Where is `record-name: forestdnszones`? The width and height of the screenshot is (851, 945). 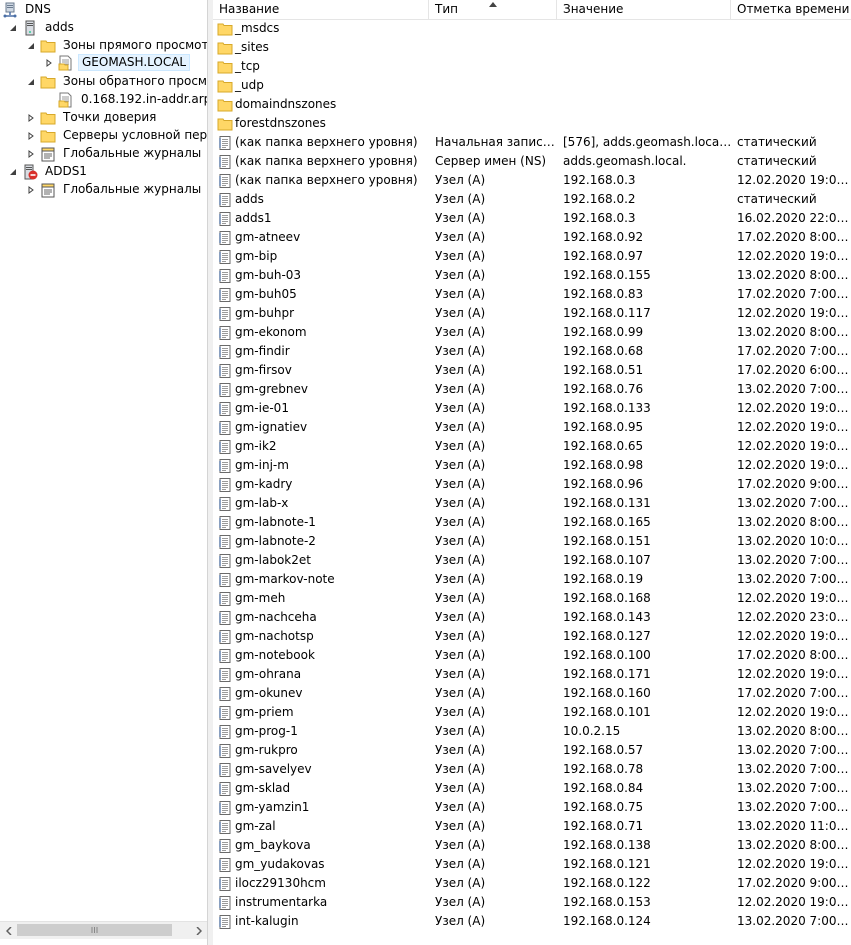 record-name: forestdnszones is located at coordinates (280, 123).